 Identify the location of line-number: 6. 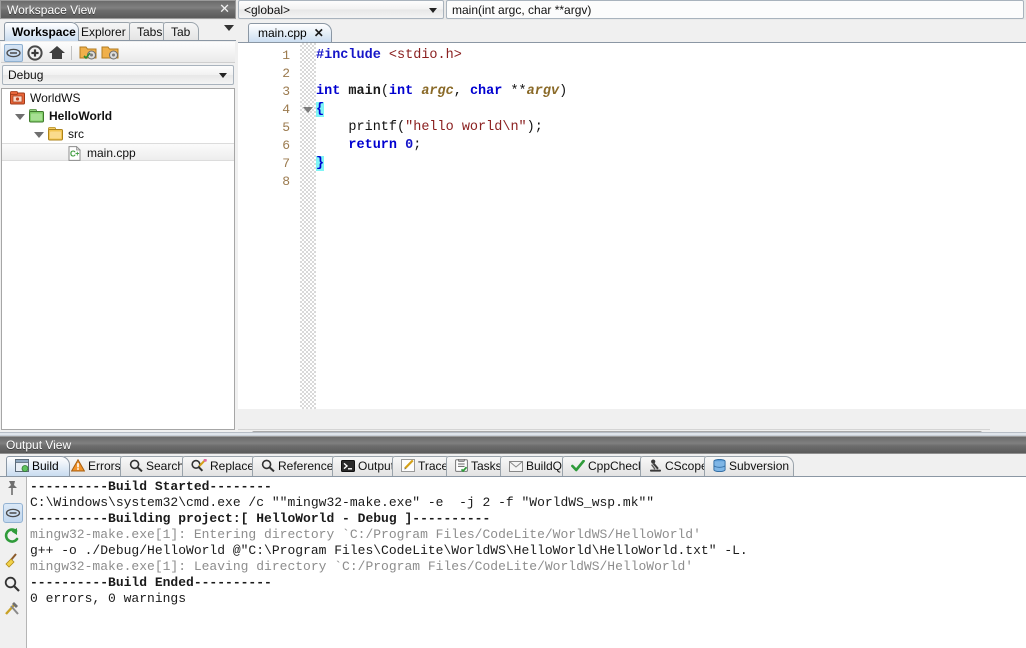
(286, 145).